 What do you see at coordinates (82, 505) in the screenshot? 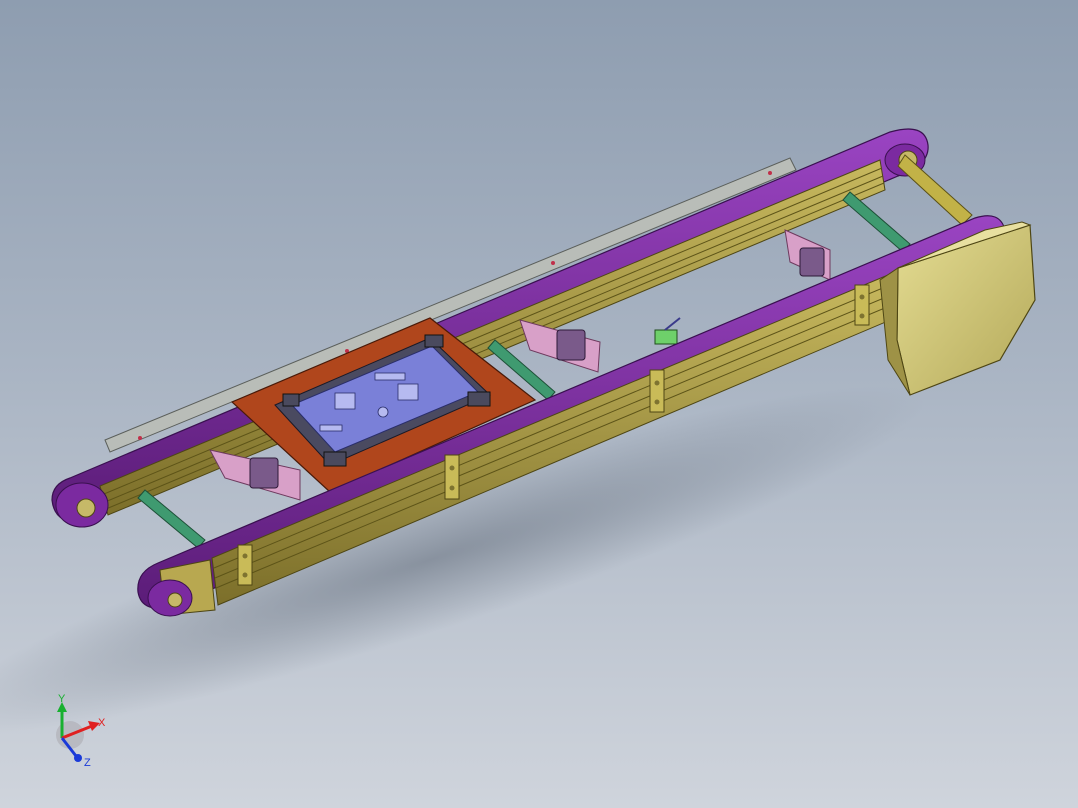
I see `back-left-pulley` at bounding box center [82, 505].